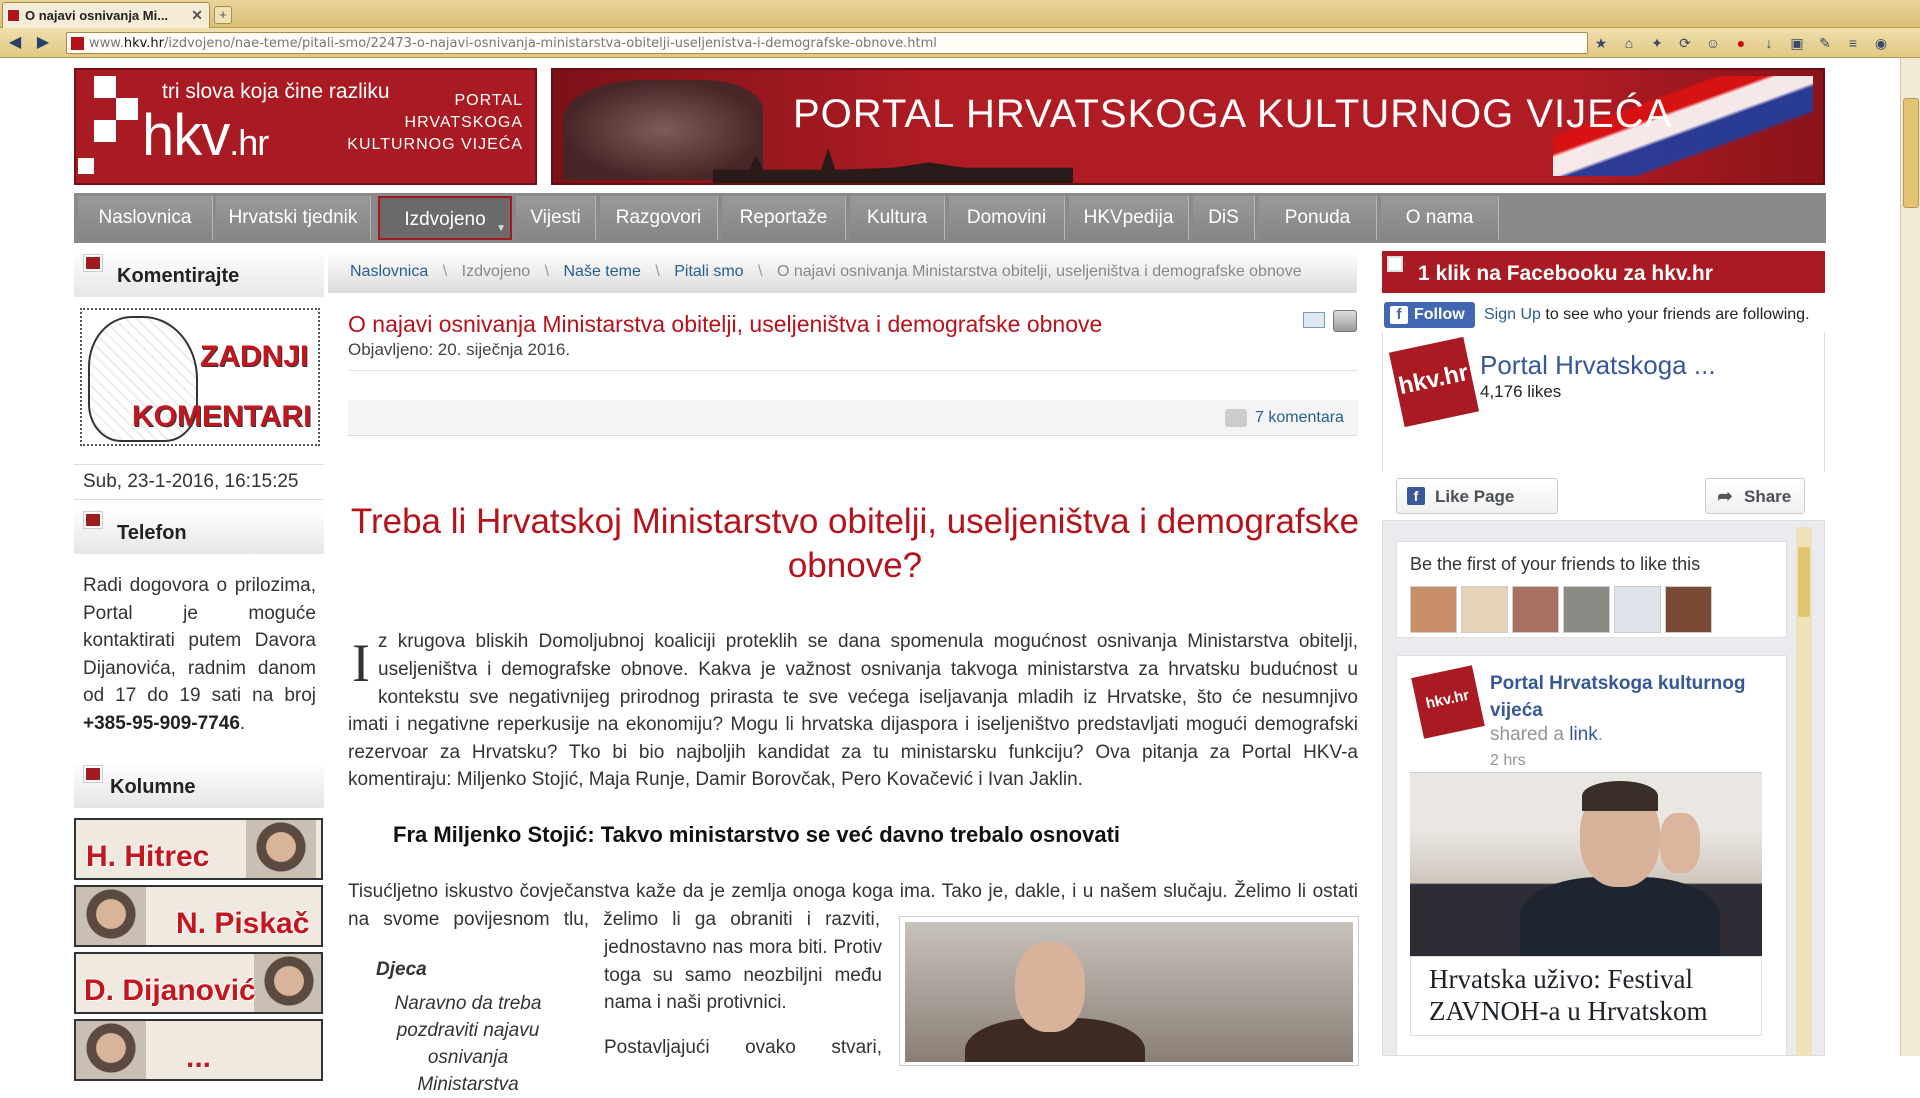  I want to click on breadcrumb-sub: Pitali smo, so click(708, 271).